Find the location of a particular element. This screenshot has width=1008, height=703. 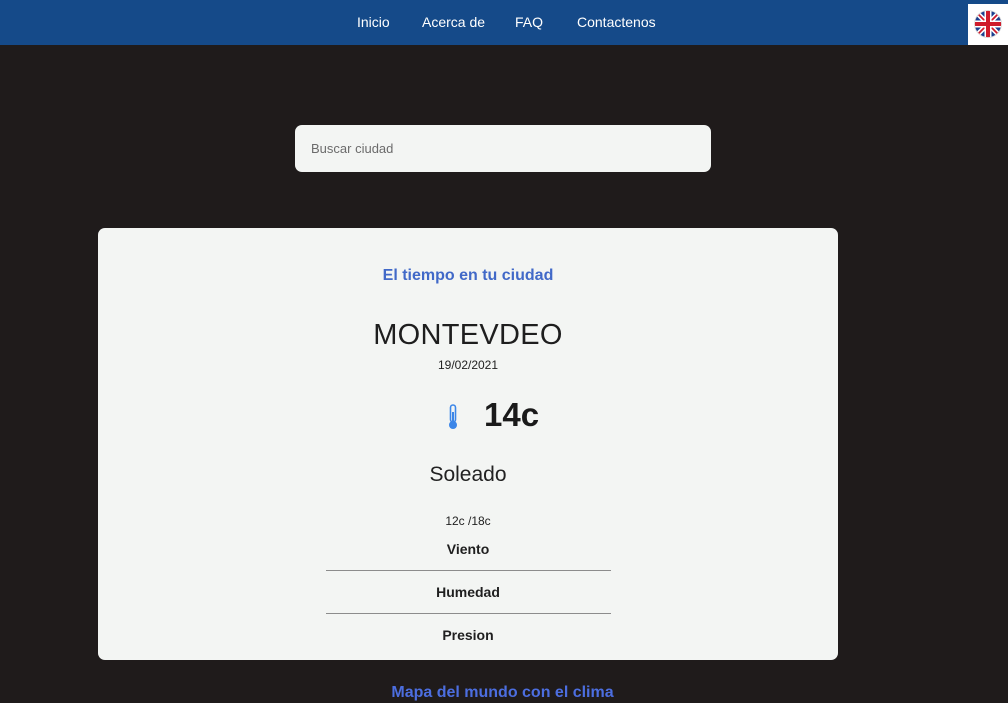

city-name: MONTEVDEO is located at coordinates (468, 335).